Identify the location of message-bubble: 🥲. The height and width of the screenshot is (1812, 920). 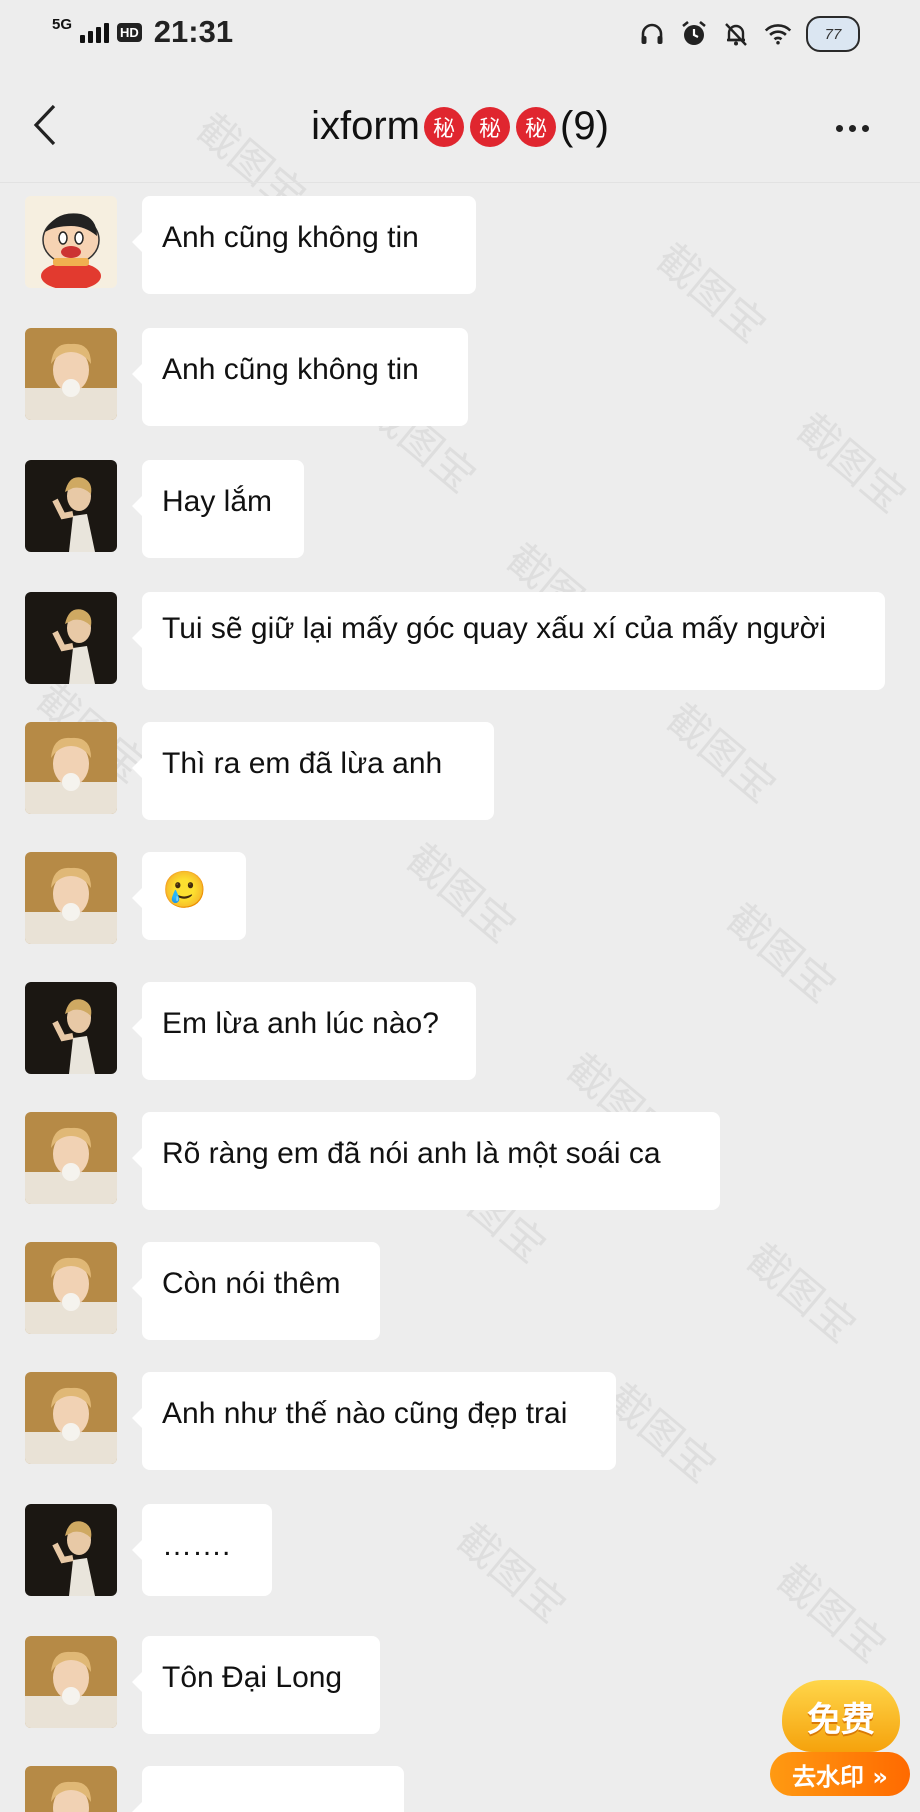
(189, 896).